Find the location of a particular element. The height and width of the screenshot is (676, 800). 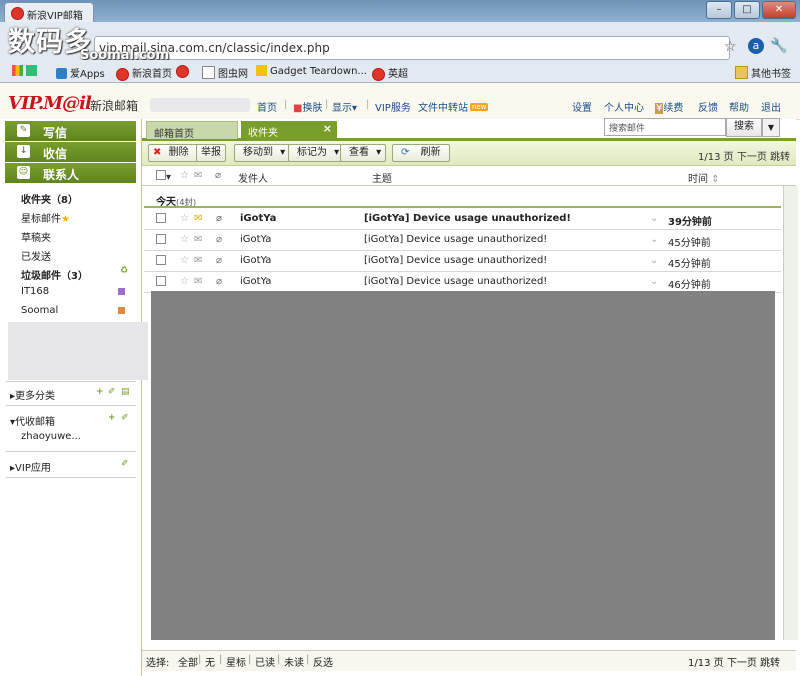

contacts-button: ☺ 联系人 is located at coordinates (70, 173).